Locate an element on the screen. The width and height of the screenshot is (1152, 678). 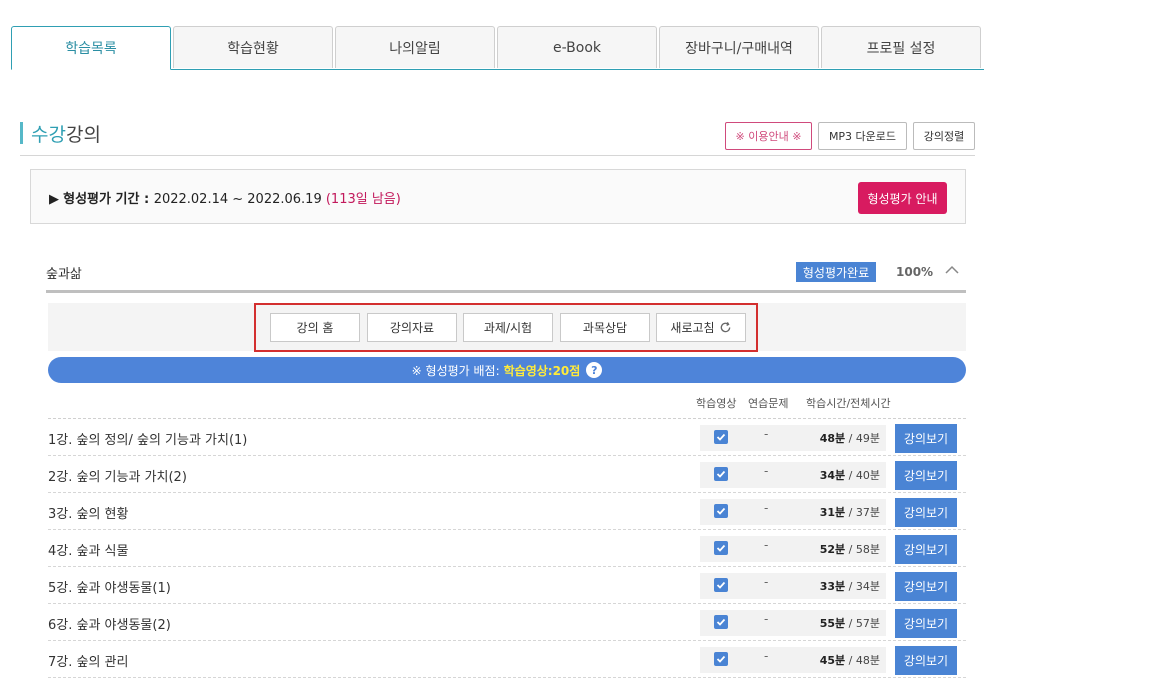
period-range: 2022.02.14 ~ 2022.06.19 is located at coordinates (237, 199).